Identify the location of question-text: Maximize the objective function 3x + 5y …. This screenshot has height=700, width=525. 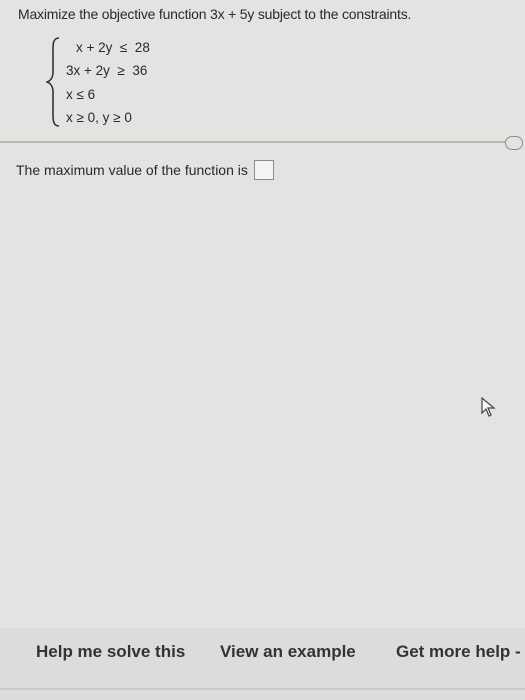
(215, 14).